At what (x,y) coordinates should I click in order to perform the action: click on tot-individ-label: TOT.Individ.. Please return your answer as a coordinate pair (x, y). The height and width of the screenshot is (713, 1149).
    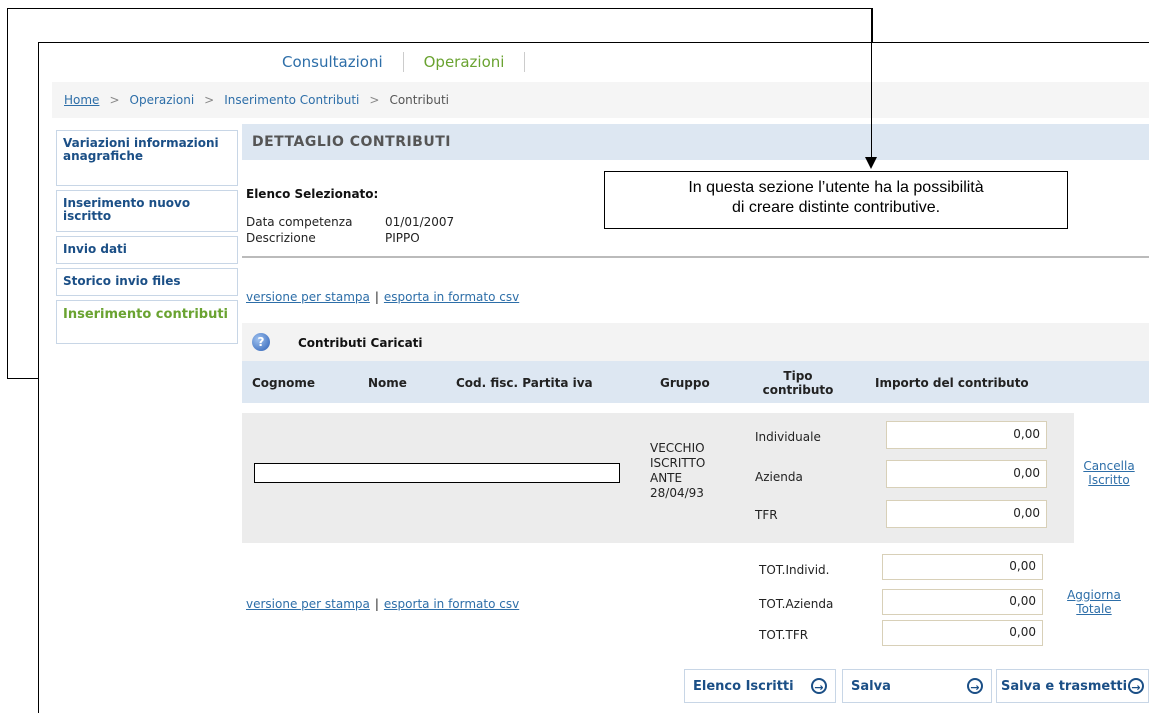
    Looking at the image, I should click on (794, 570).